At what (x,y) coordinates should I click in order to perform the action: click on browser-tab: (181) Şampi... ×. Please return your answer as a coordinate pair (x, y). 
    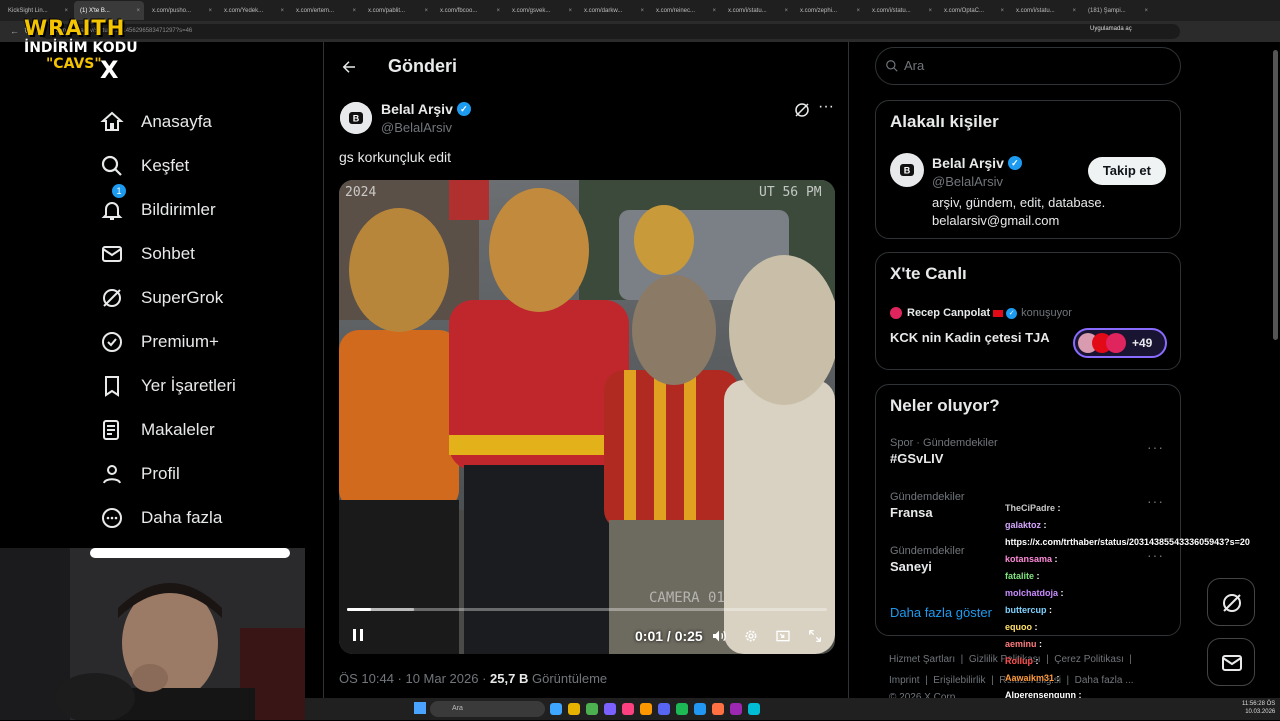
    Looking at the image, I should click on (1117, 10).